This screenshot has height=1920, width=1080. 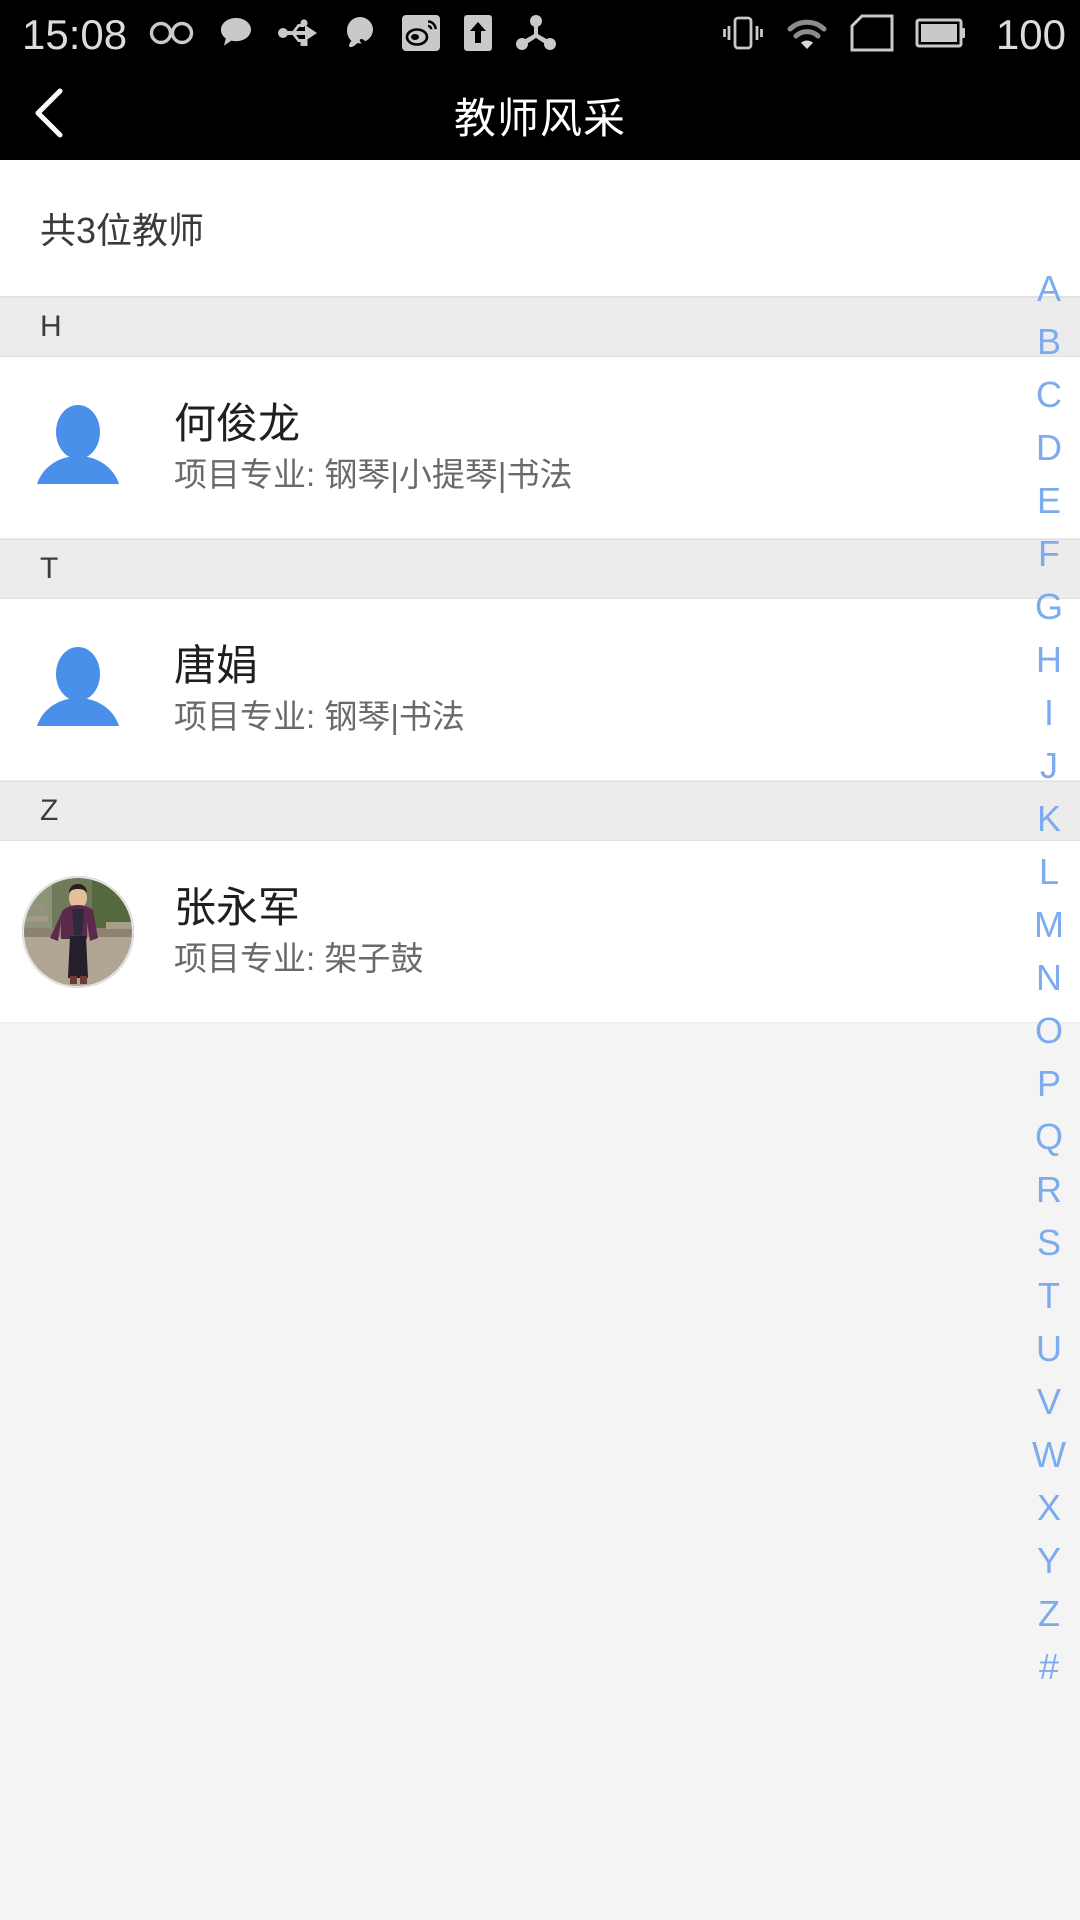 I want to click on index-letter-n: N, so click(x=1049, y=977).